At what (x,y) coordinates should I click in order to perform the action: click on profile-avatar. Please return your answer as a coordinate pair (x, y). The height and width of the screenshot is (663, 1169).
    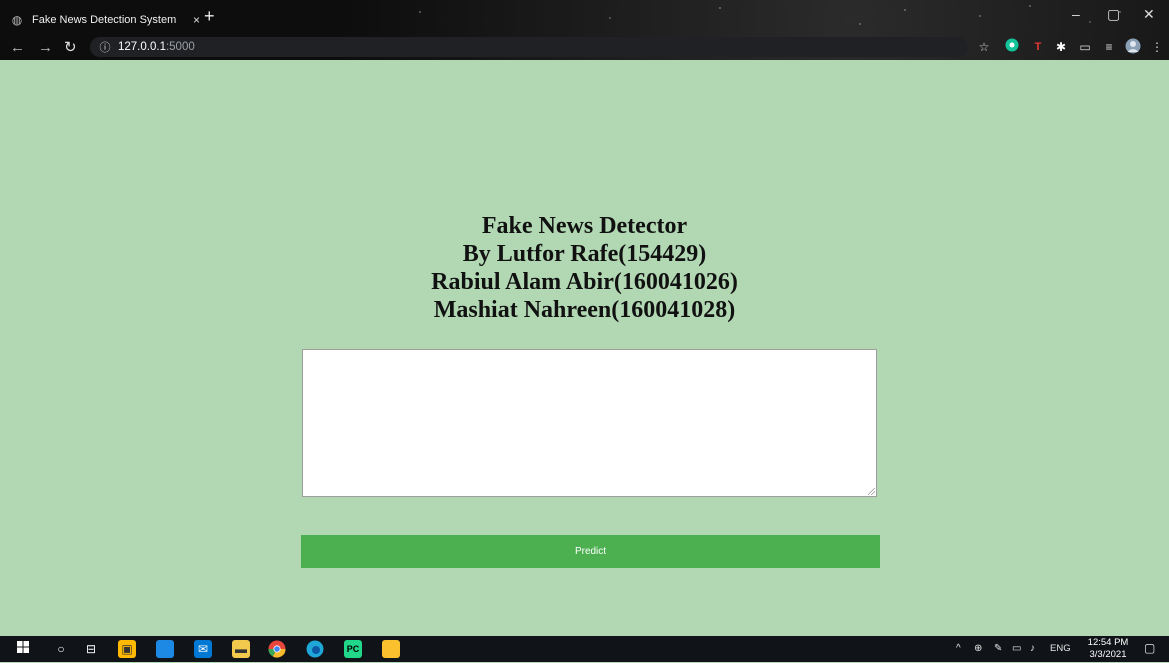
    Looking at the image, I should click on (1133, 47).